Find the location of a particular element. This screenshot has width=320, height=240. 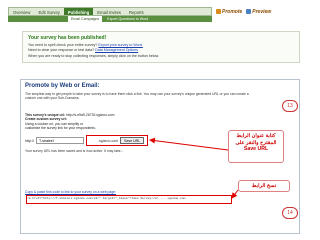

callout1-line3: Save URL is located at coordinates (256, 149).